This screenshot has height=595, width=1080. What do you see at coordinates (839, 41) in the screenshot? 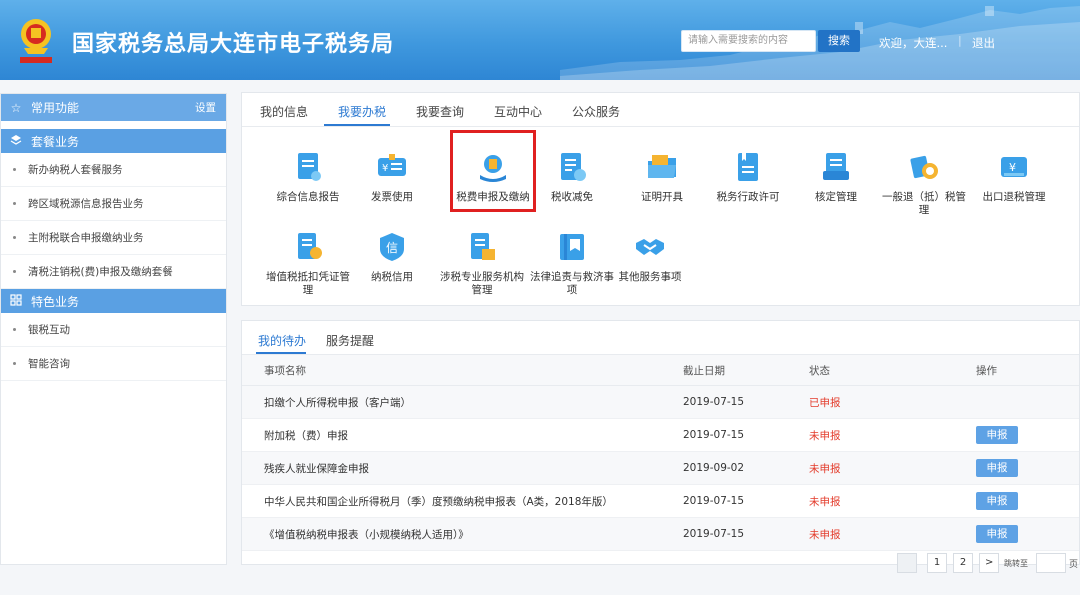
I see `search-button: 搜索` at bounding box center [839, 41].